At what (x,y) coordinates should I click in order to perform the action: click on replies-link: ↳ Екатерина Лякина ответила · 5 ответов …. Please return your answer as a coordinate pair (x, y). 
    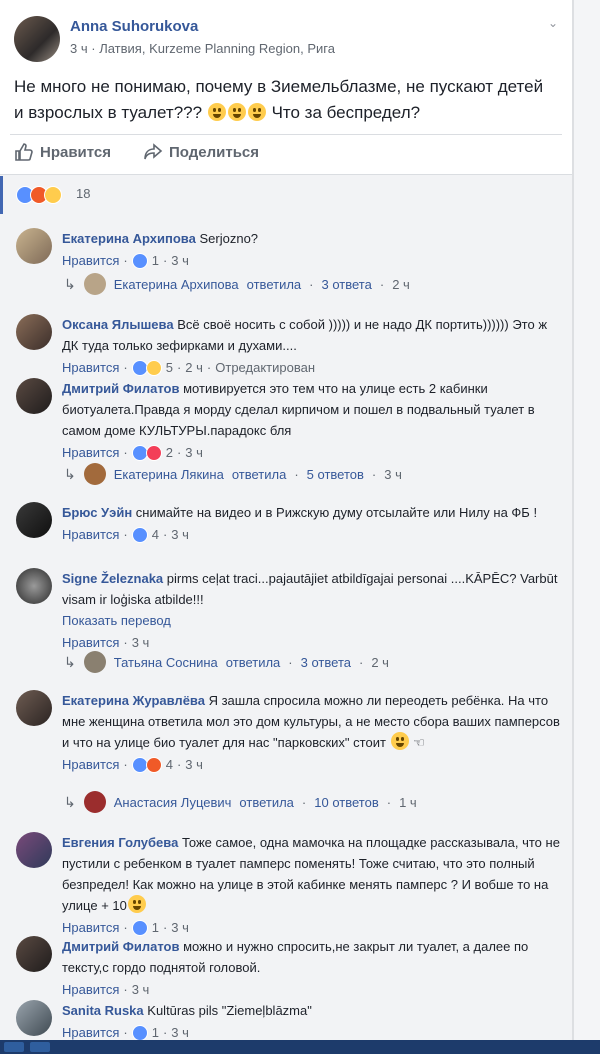
    Looking at the image, I should click on (304, 474).